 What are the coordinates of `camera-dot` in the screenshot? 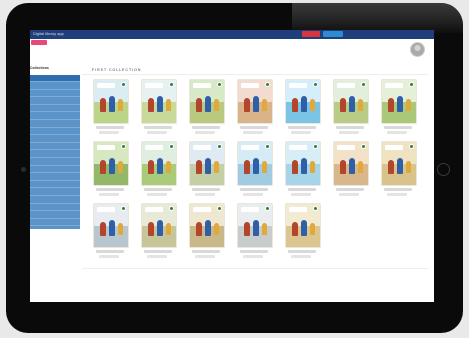 It's located at (23, 169).